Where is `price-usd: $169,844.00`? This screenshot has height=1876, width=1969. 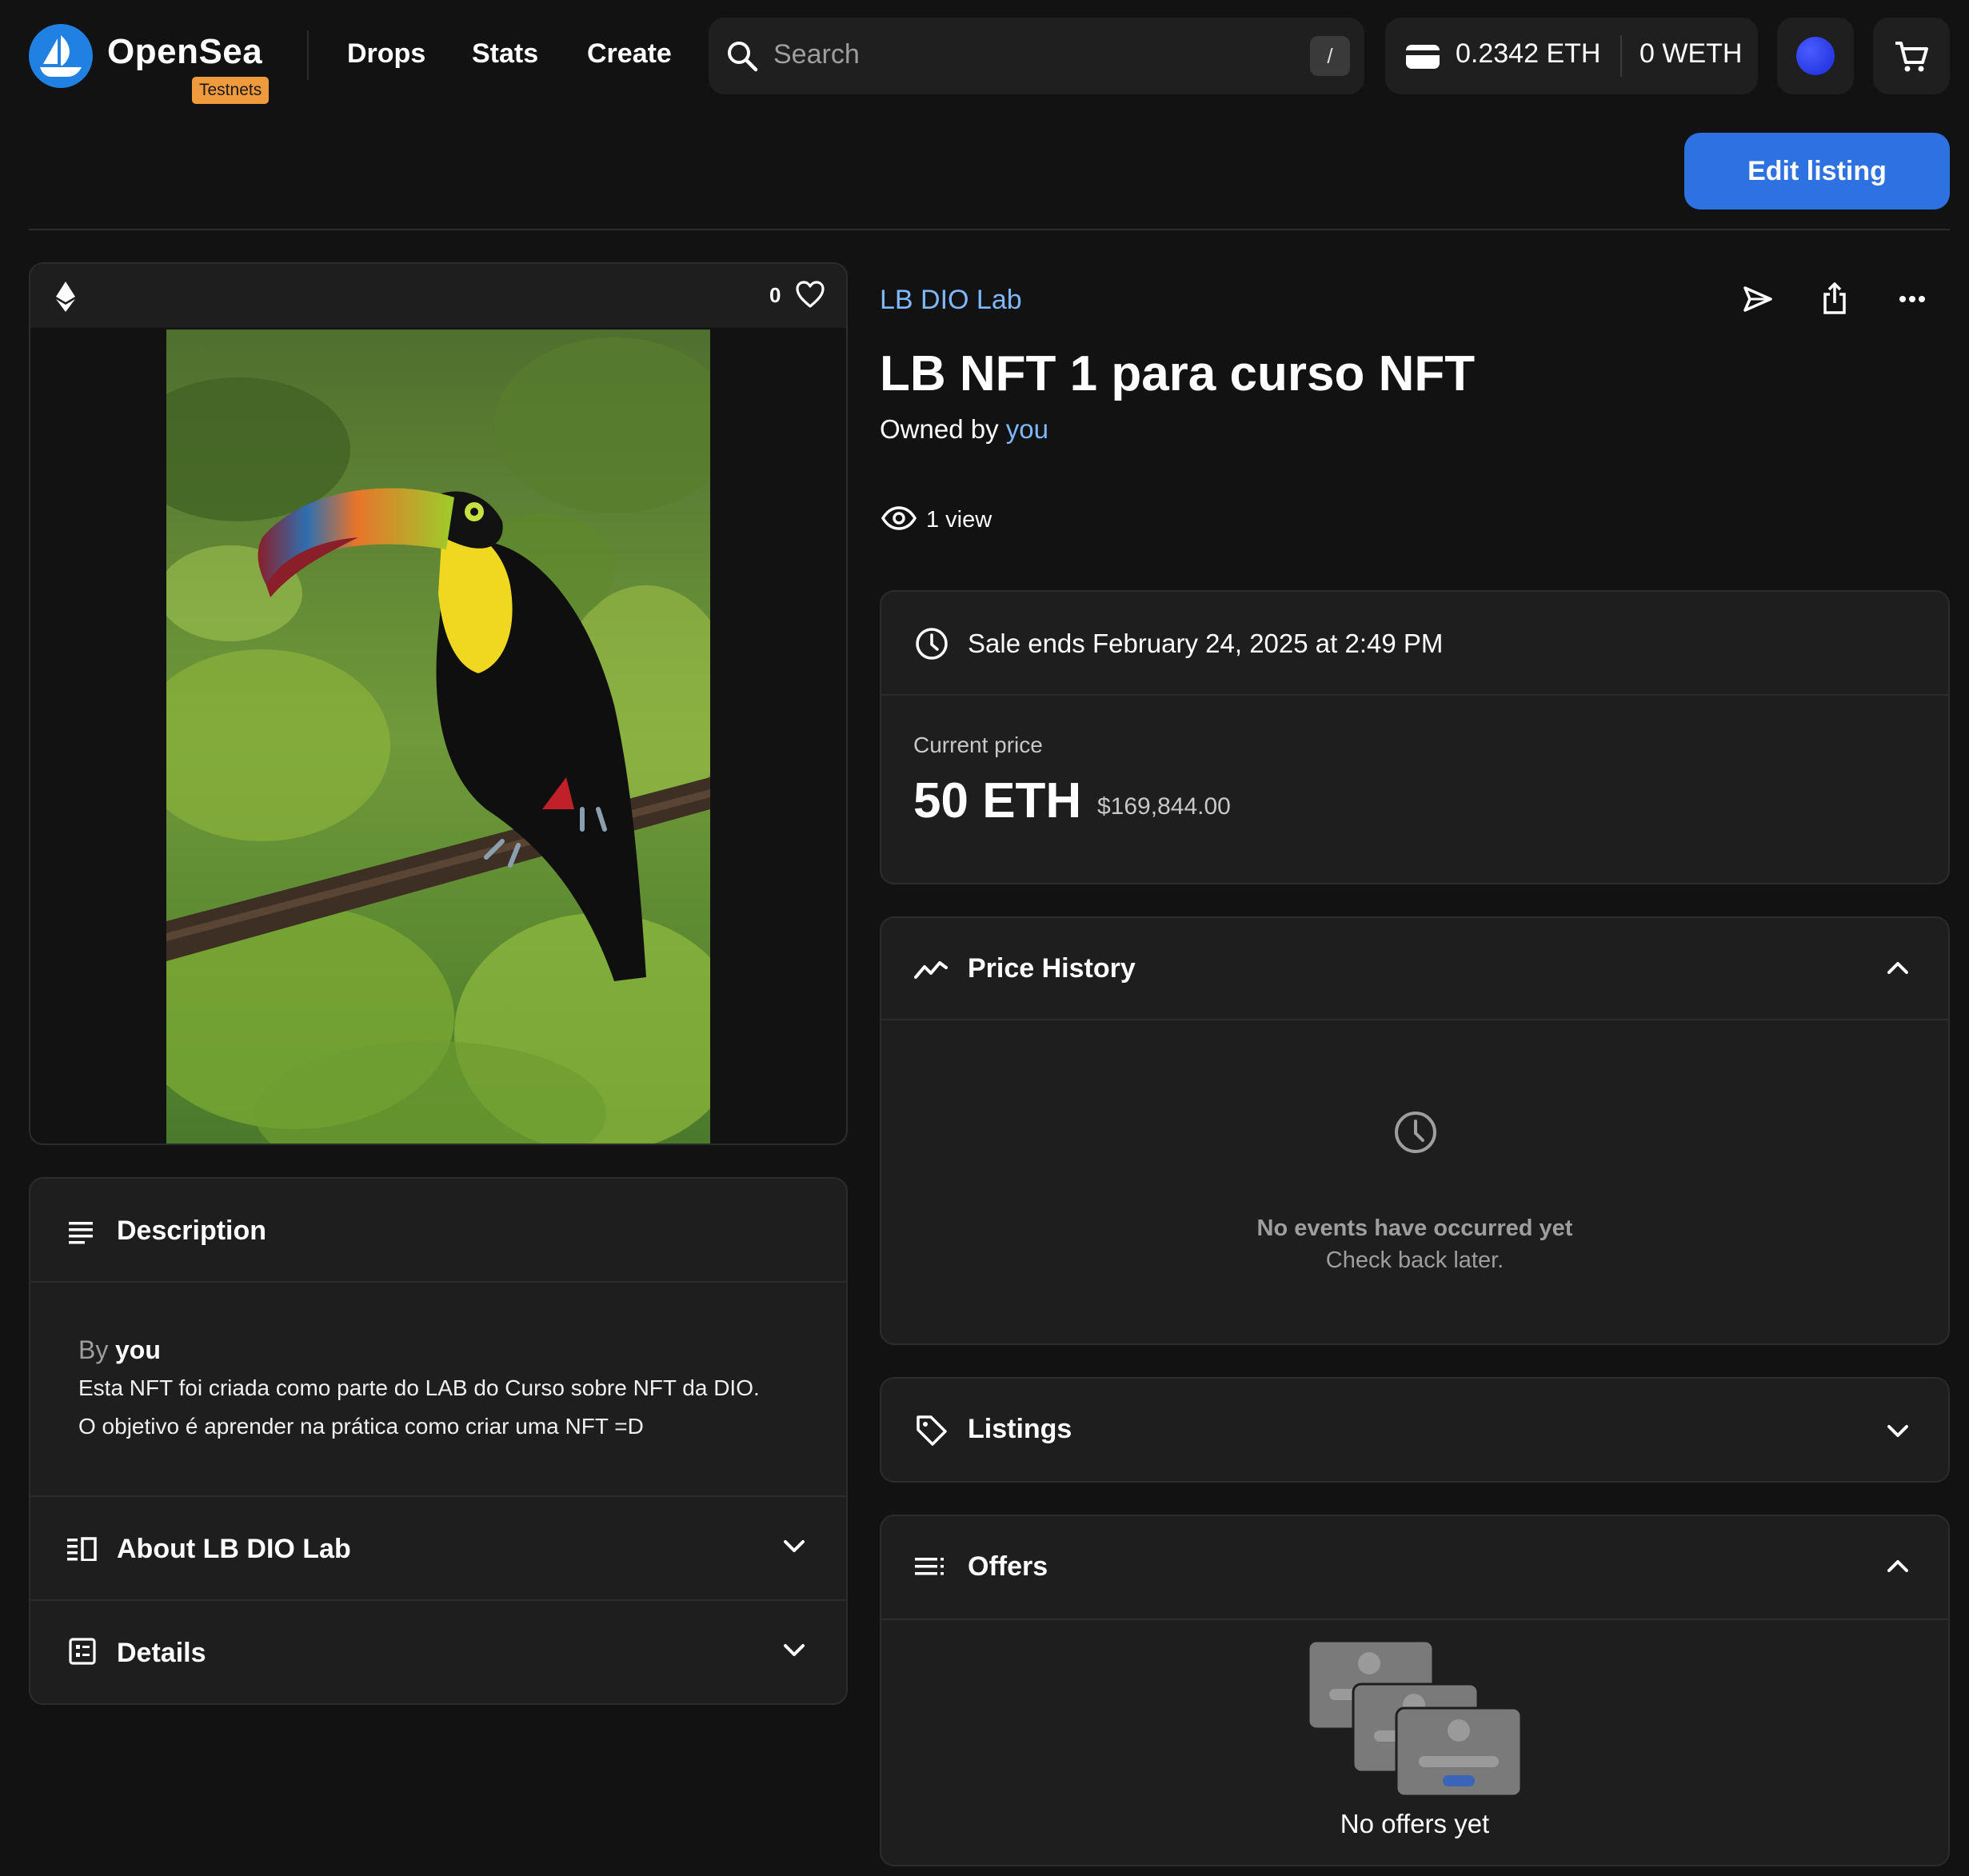 price-usd: $169,844.00 is located at coordinates (1164, 806).